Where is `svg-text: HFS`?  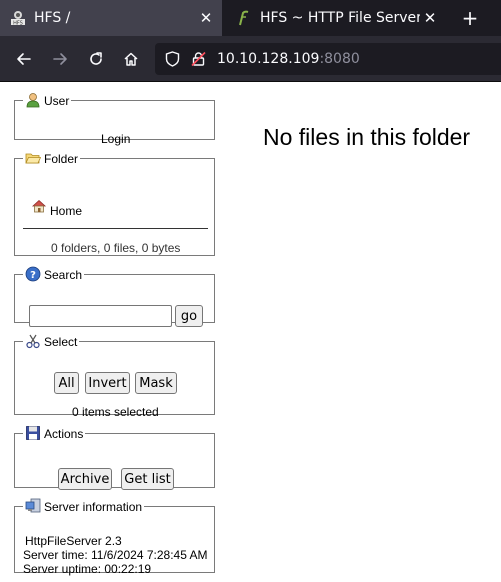 svg-text: HFS is located at coordinates (18, 24).